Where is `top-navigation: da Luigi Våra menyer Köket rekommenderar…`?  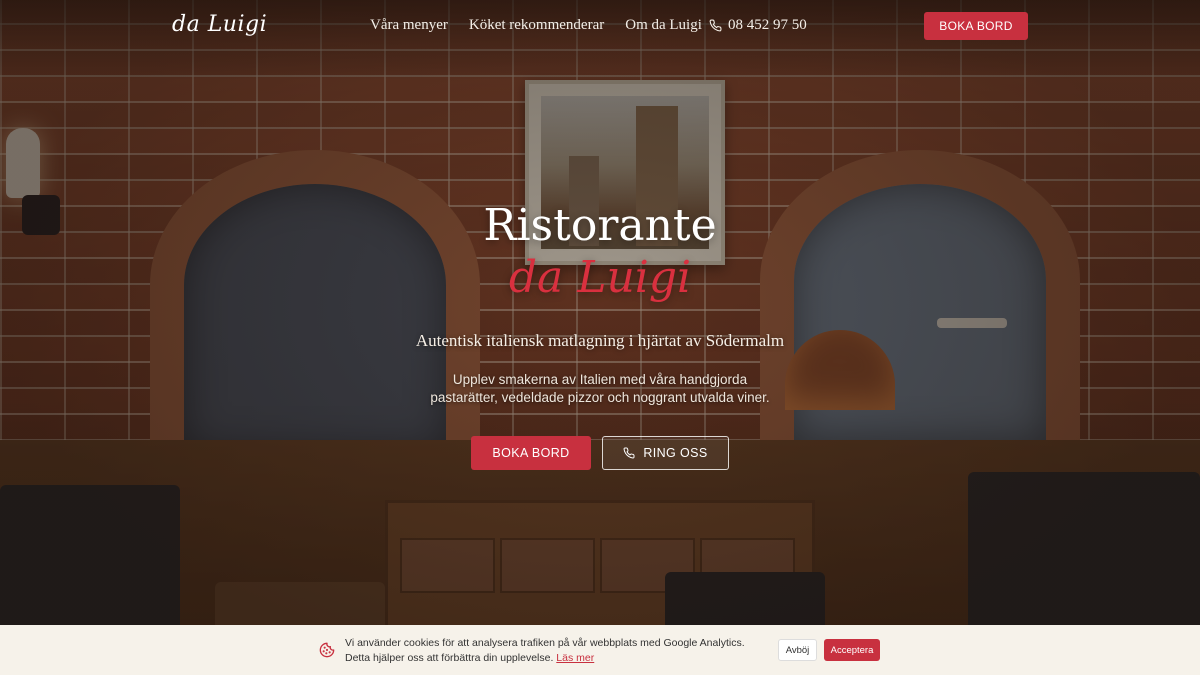 top-navigation: da Luigi Våra menyer Köket rekommenderar… is located at coordinates (600, 26).